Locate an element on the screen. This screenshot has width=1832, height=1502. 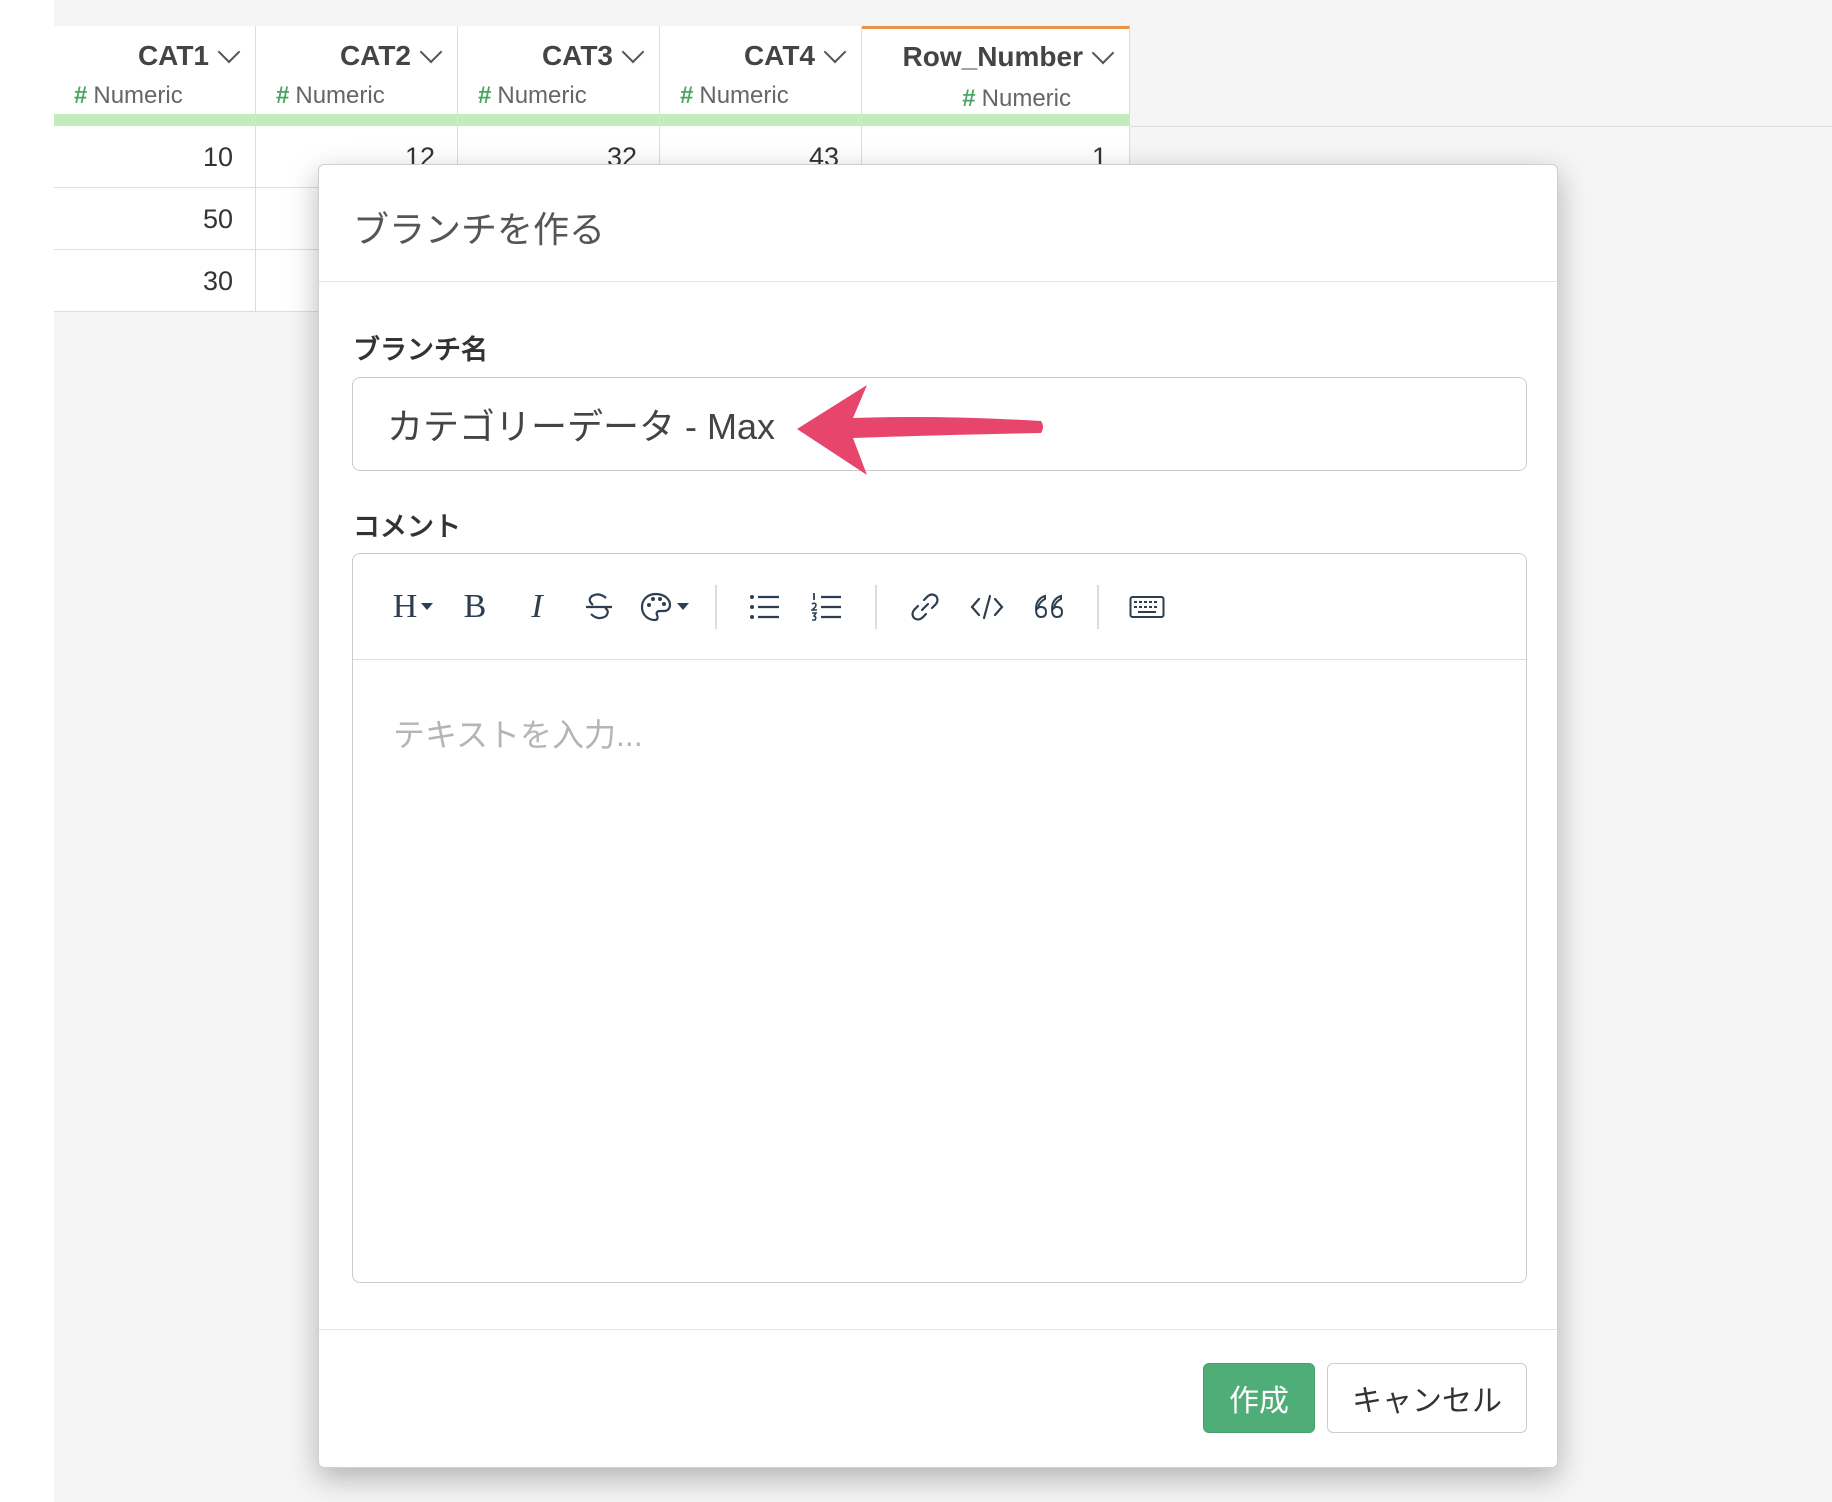
bold-icon: B is located at coordinates (475, 607).